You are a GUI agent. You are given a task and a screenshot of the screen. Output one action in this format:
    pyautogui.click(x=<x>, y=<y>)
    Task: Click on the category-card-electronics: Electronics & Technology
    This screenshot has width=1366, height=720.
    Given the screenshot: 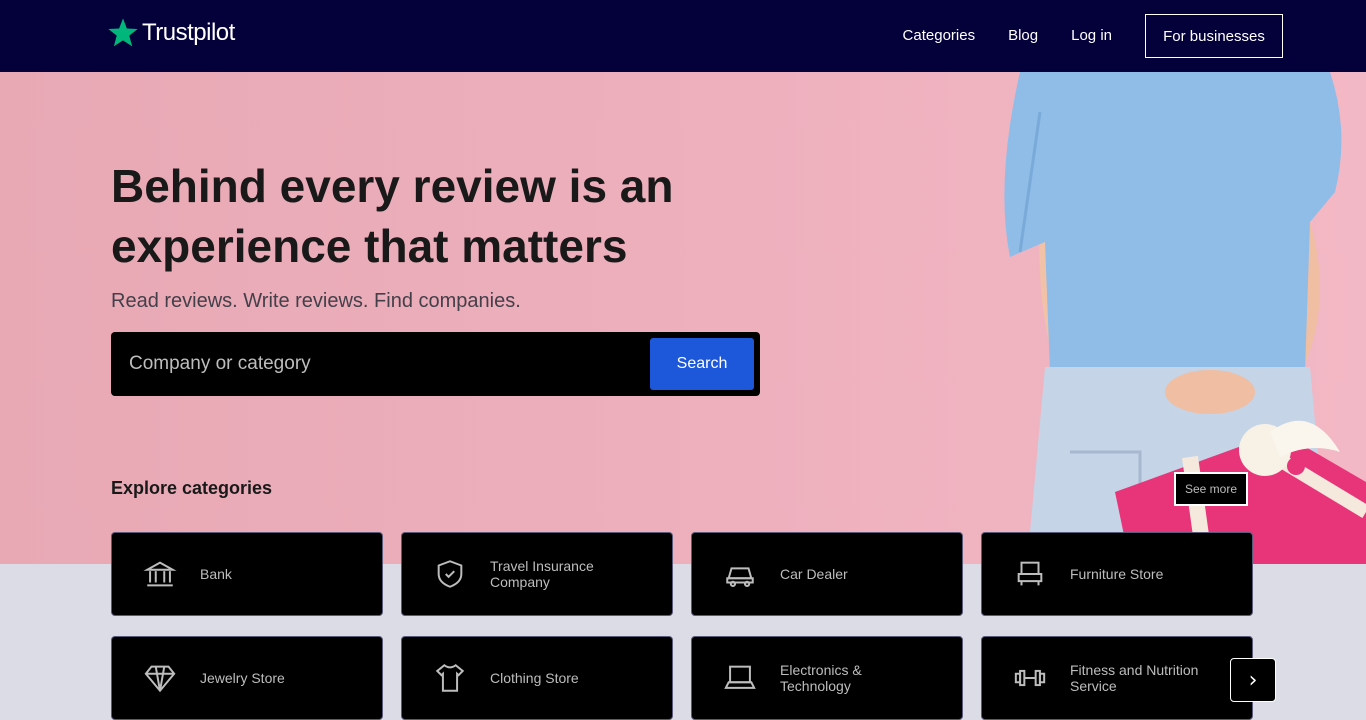 What is the action you would take?
    pyautogui.click(x=827, y=678)
    